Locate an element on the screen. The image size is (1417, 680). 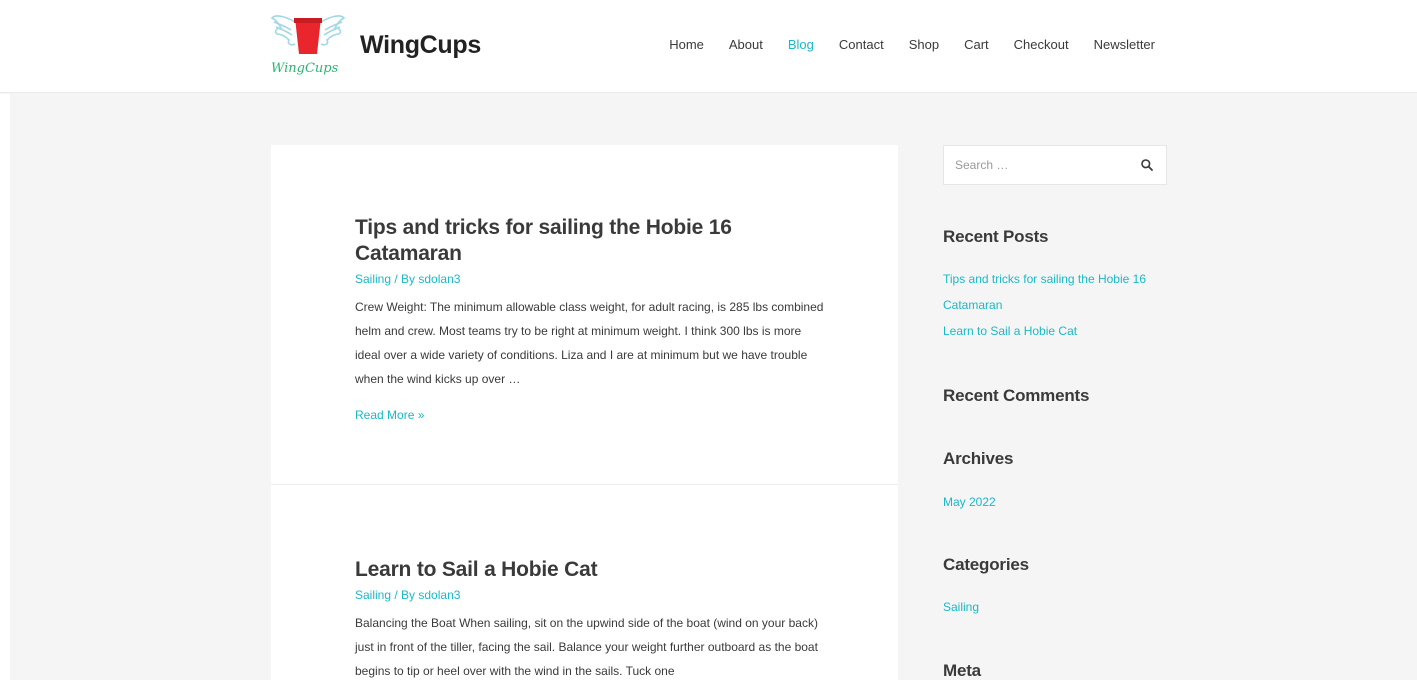
archive-link: May 2022 is located at coordinates (969, 502).